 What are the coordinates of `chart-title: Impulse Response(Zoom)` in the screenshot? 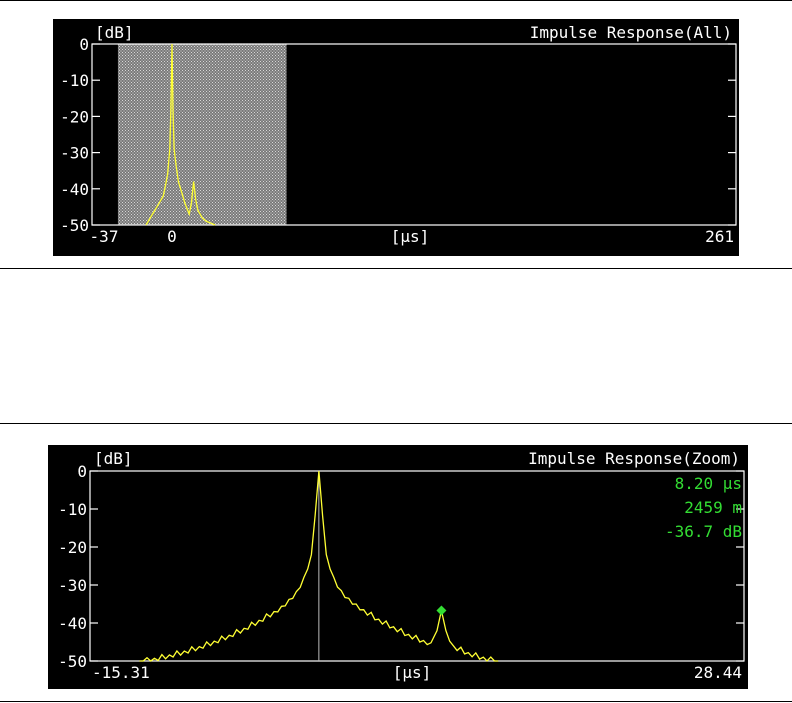 It's located at (634, 458).